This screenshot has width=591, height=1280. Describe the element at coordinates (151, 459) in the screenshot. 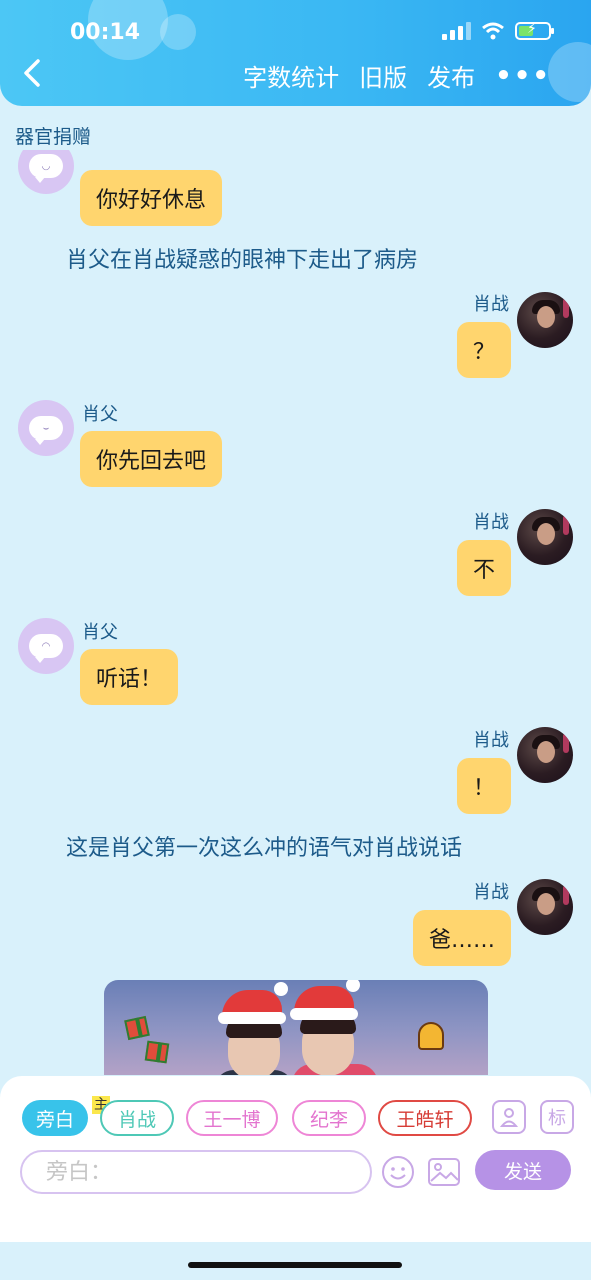

I see `message-bubble: 你先回去吧` at that location.